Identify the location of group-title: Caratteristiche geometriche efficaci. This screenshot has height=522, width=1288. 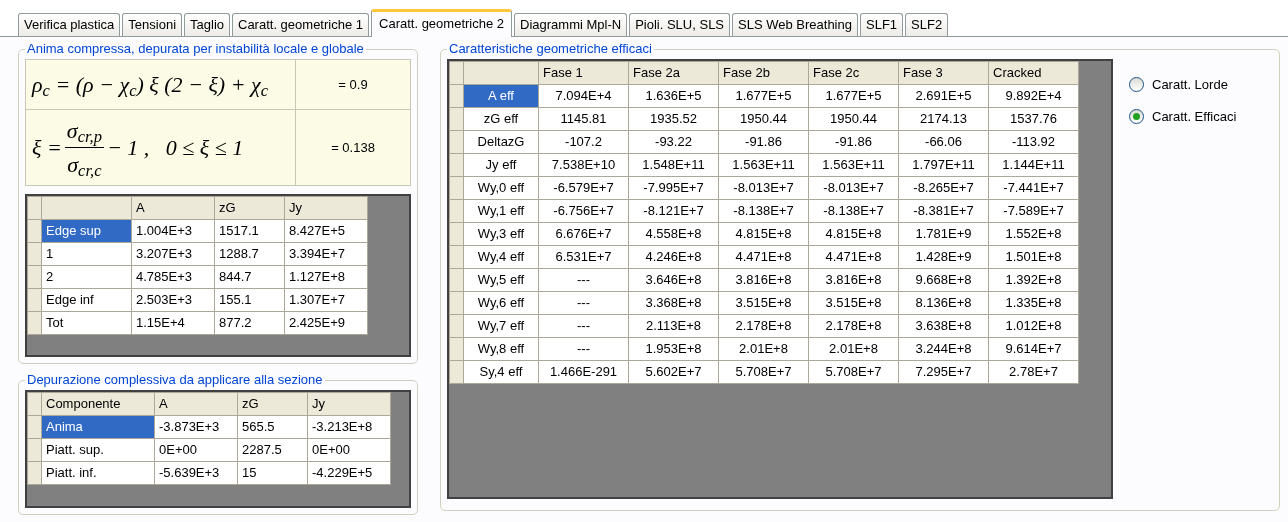
(550, 49).